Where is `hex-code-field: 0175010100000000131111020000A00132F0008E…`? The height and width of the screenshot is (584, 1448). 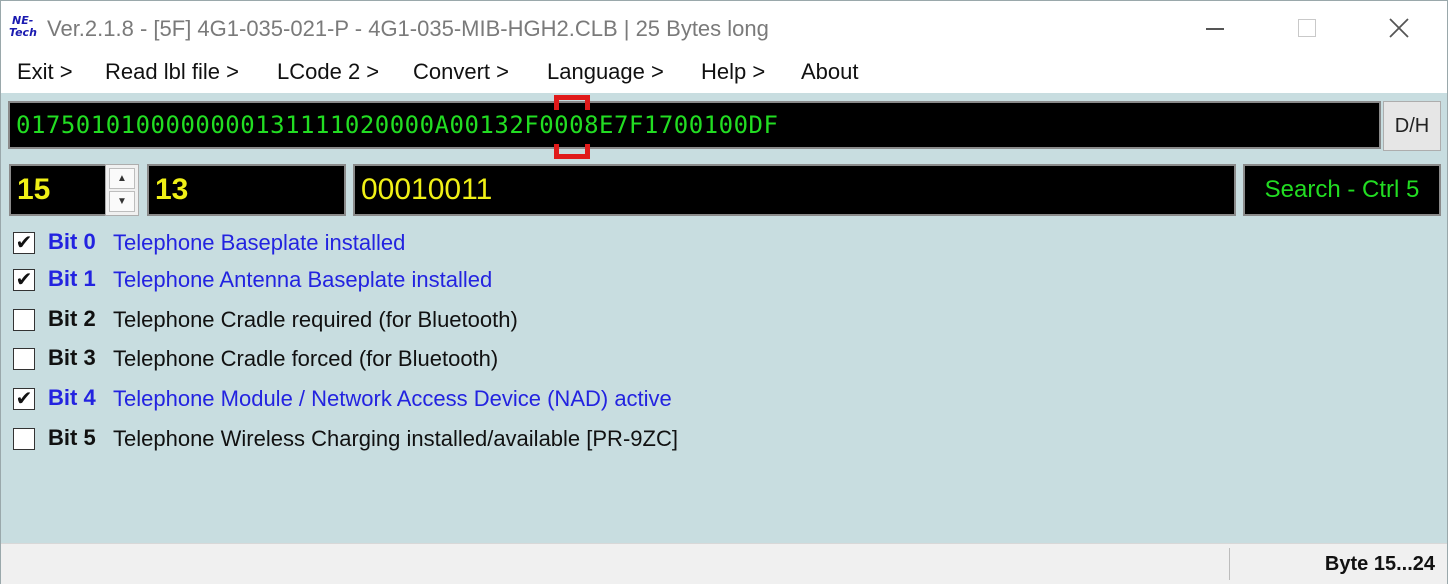
hex-code-field: 0175010100000000131111020000A00132F0008E… is located at coordinates (694, 125).